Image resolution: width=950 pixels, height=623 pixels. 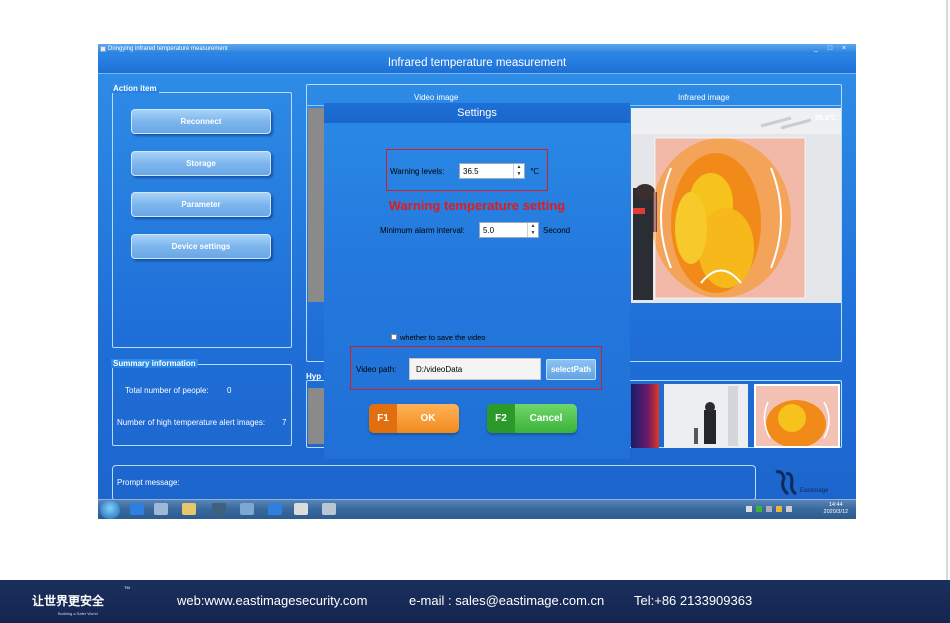 I want to click on alert-images-label: Number of high temperature alert images:, so click(x=191, y=422).